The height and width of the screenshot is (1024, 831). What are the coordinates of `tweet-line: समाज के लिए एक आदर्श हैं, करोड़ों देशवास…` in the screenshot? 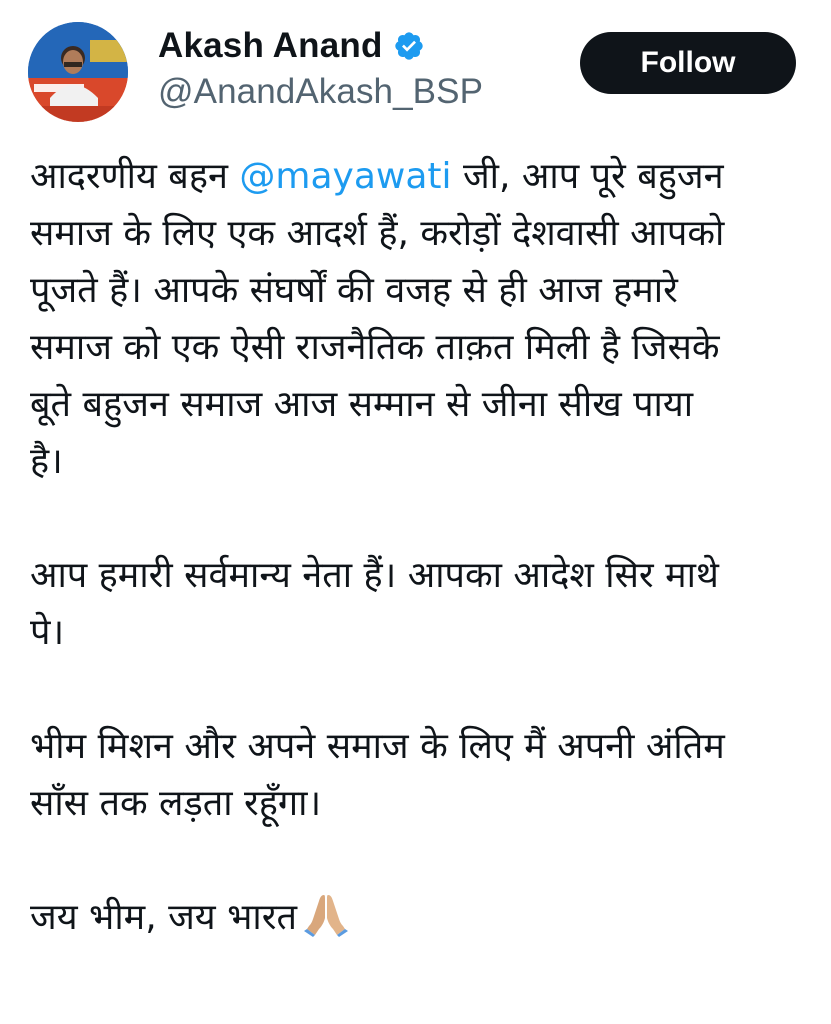 It's located at (377, 233).